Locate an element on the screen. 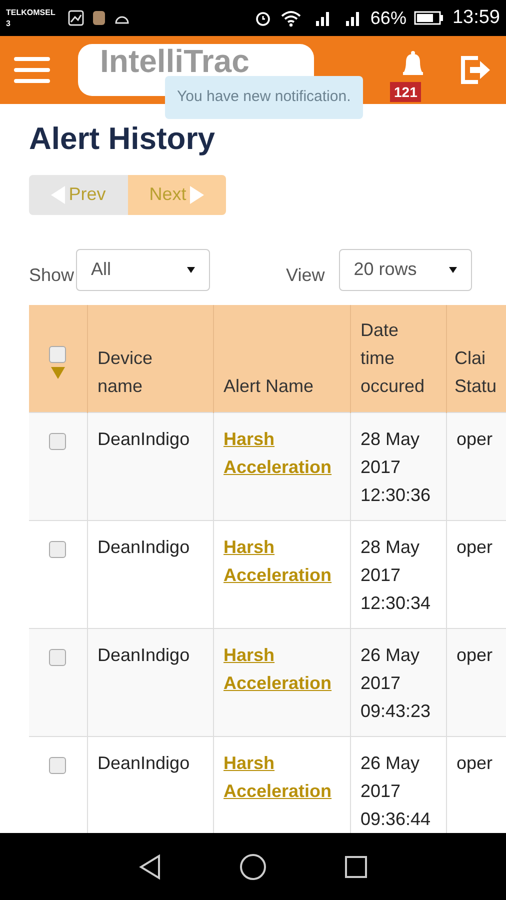 This screenshot has width=506, height=900. back-icon is located at coordinates (150, 867).